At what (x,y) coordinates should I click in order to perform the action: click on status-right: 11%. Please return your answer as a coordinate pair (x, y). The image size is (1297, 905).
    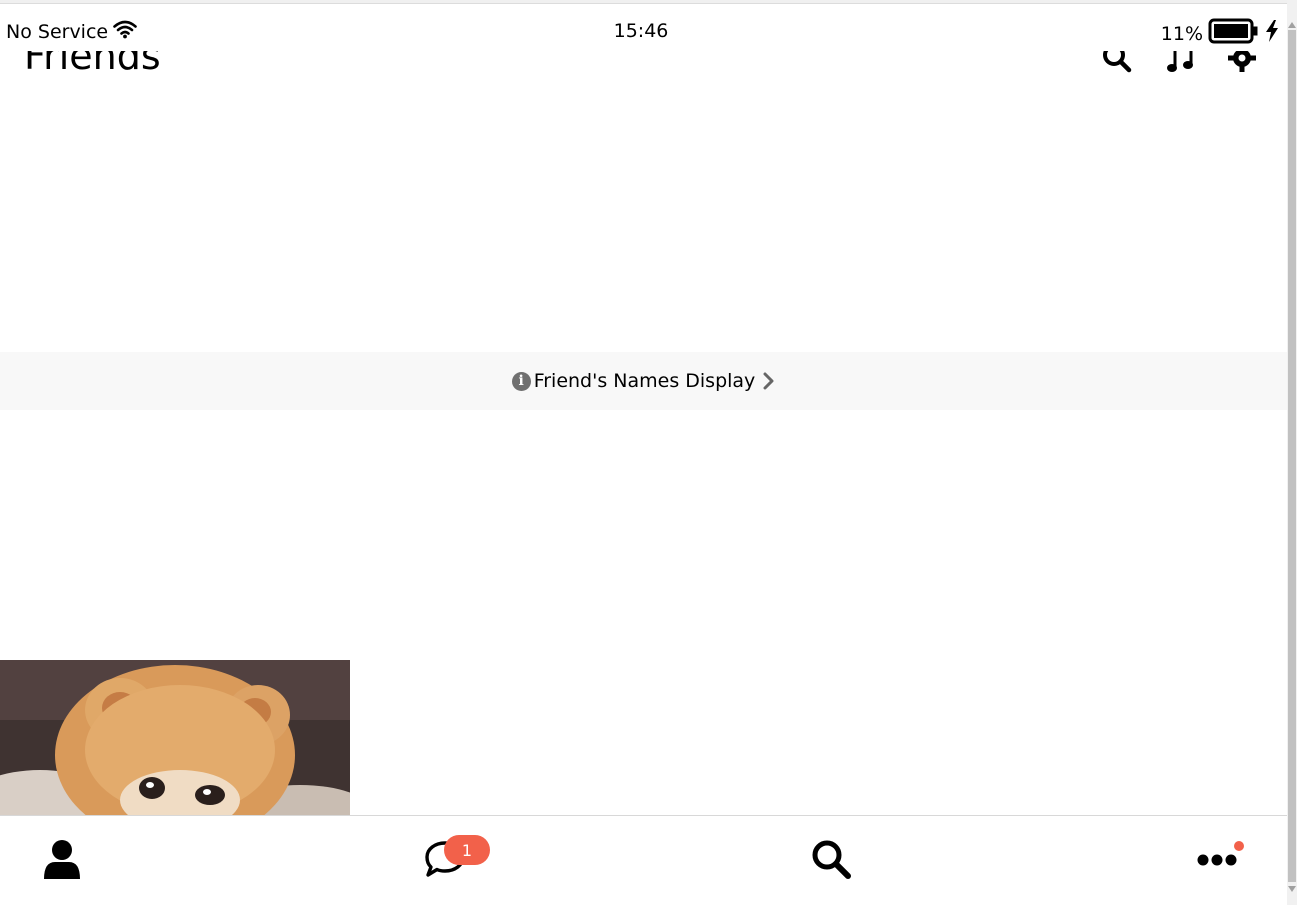
    Looking at the image, I should click on (1220, 34).